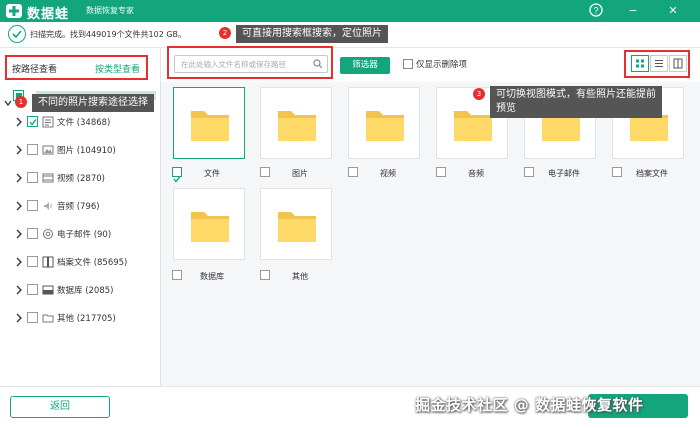 The width and height of the screenshot is (700, 428). I want to click on tree-item-videos: 视频 (2870), so click(80, 180).